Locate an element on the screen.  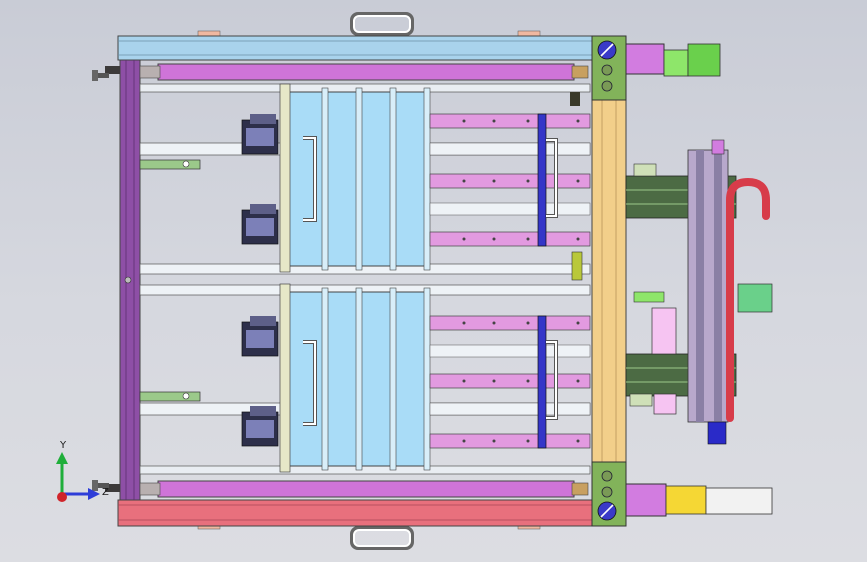
motor-top is located at coordinates (673, 60).